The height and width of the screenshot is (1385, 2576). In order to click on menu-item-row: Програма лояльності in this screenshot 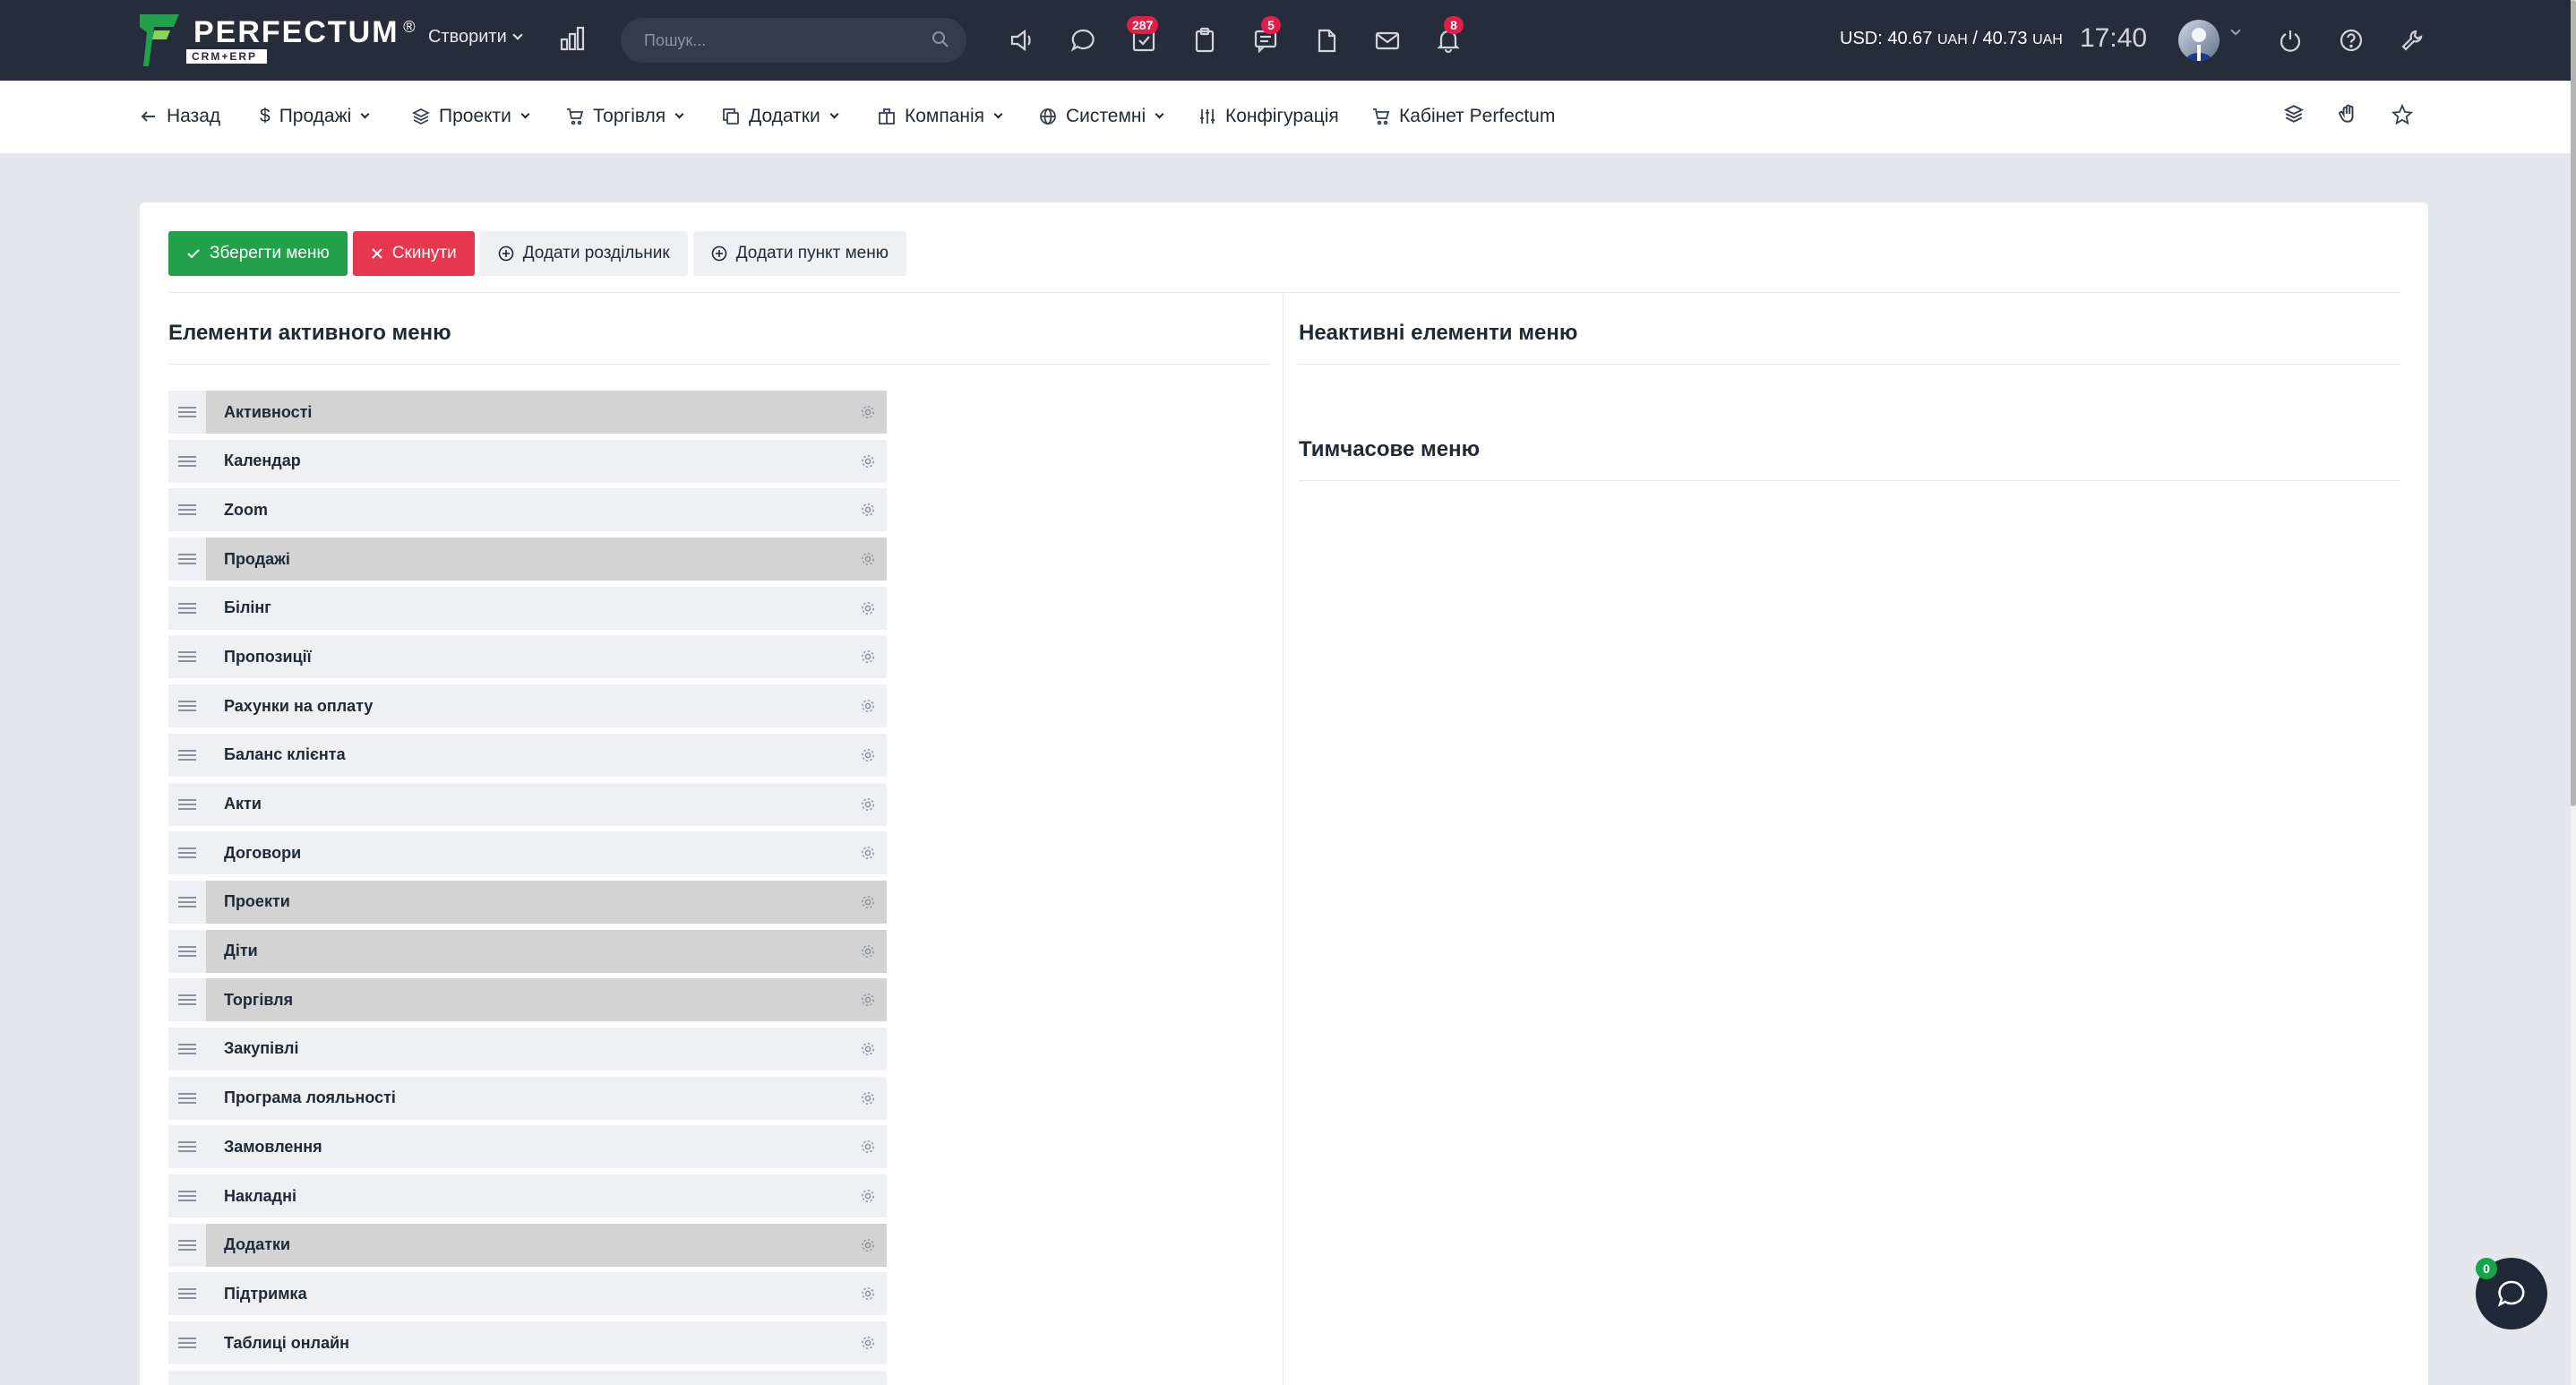, I will do `click(527, 1098)`.